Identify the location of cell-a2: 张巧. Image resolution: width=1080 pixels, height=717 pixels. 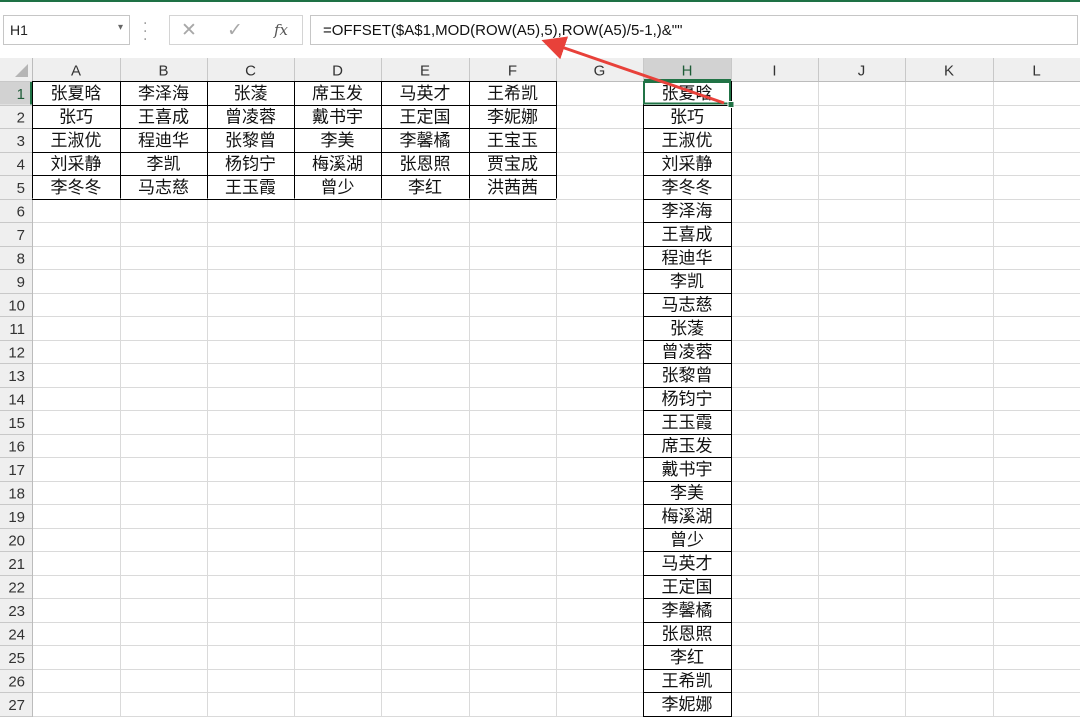
(76, 117).